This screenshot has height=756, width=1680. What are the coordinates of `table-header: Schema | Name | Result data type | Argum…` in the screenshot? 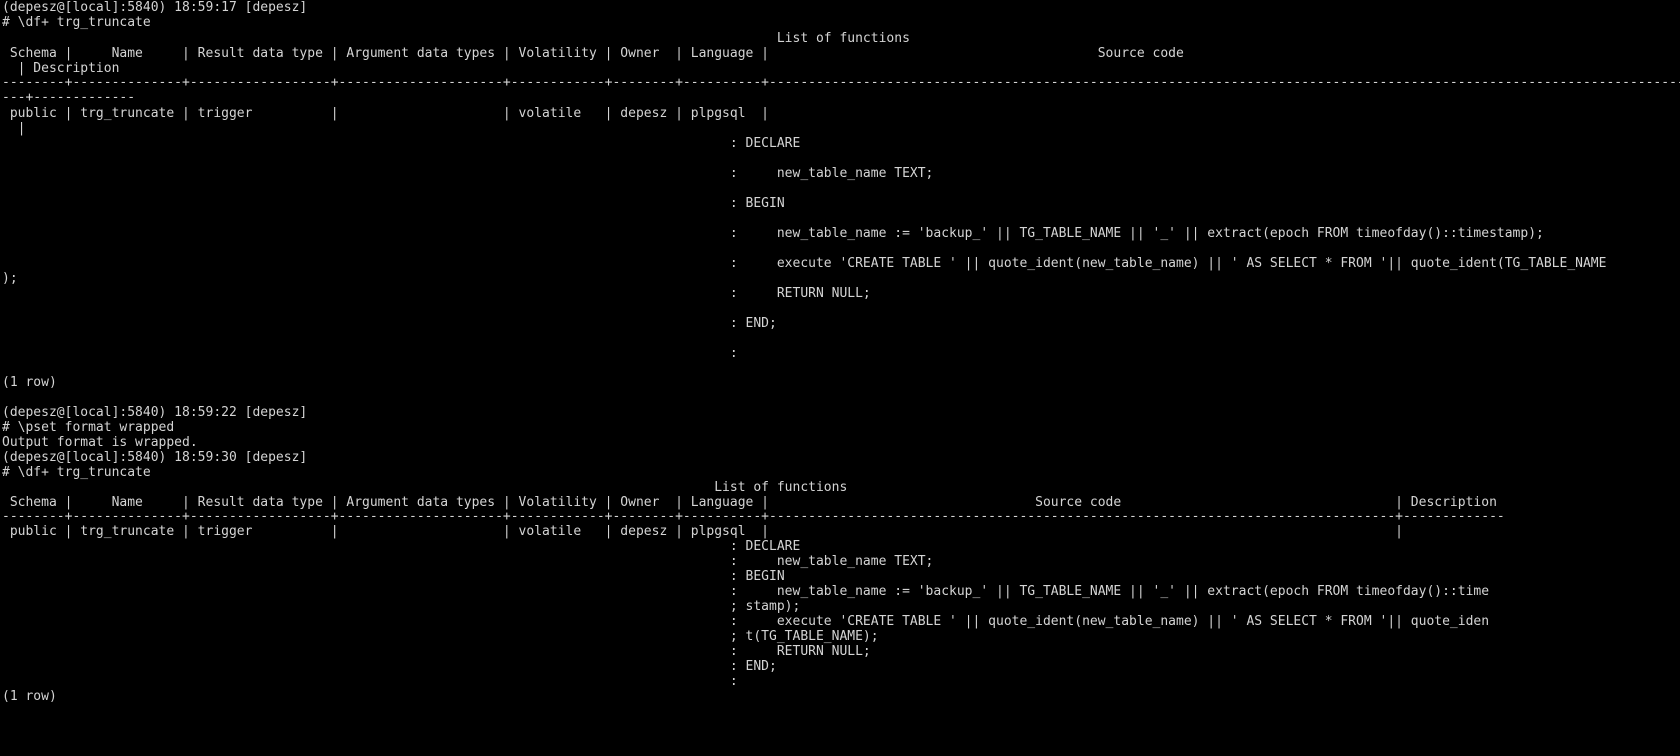 It's located at (593, 53).